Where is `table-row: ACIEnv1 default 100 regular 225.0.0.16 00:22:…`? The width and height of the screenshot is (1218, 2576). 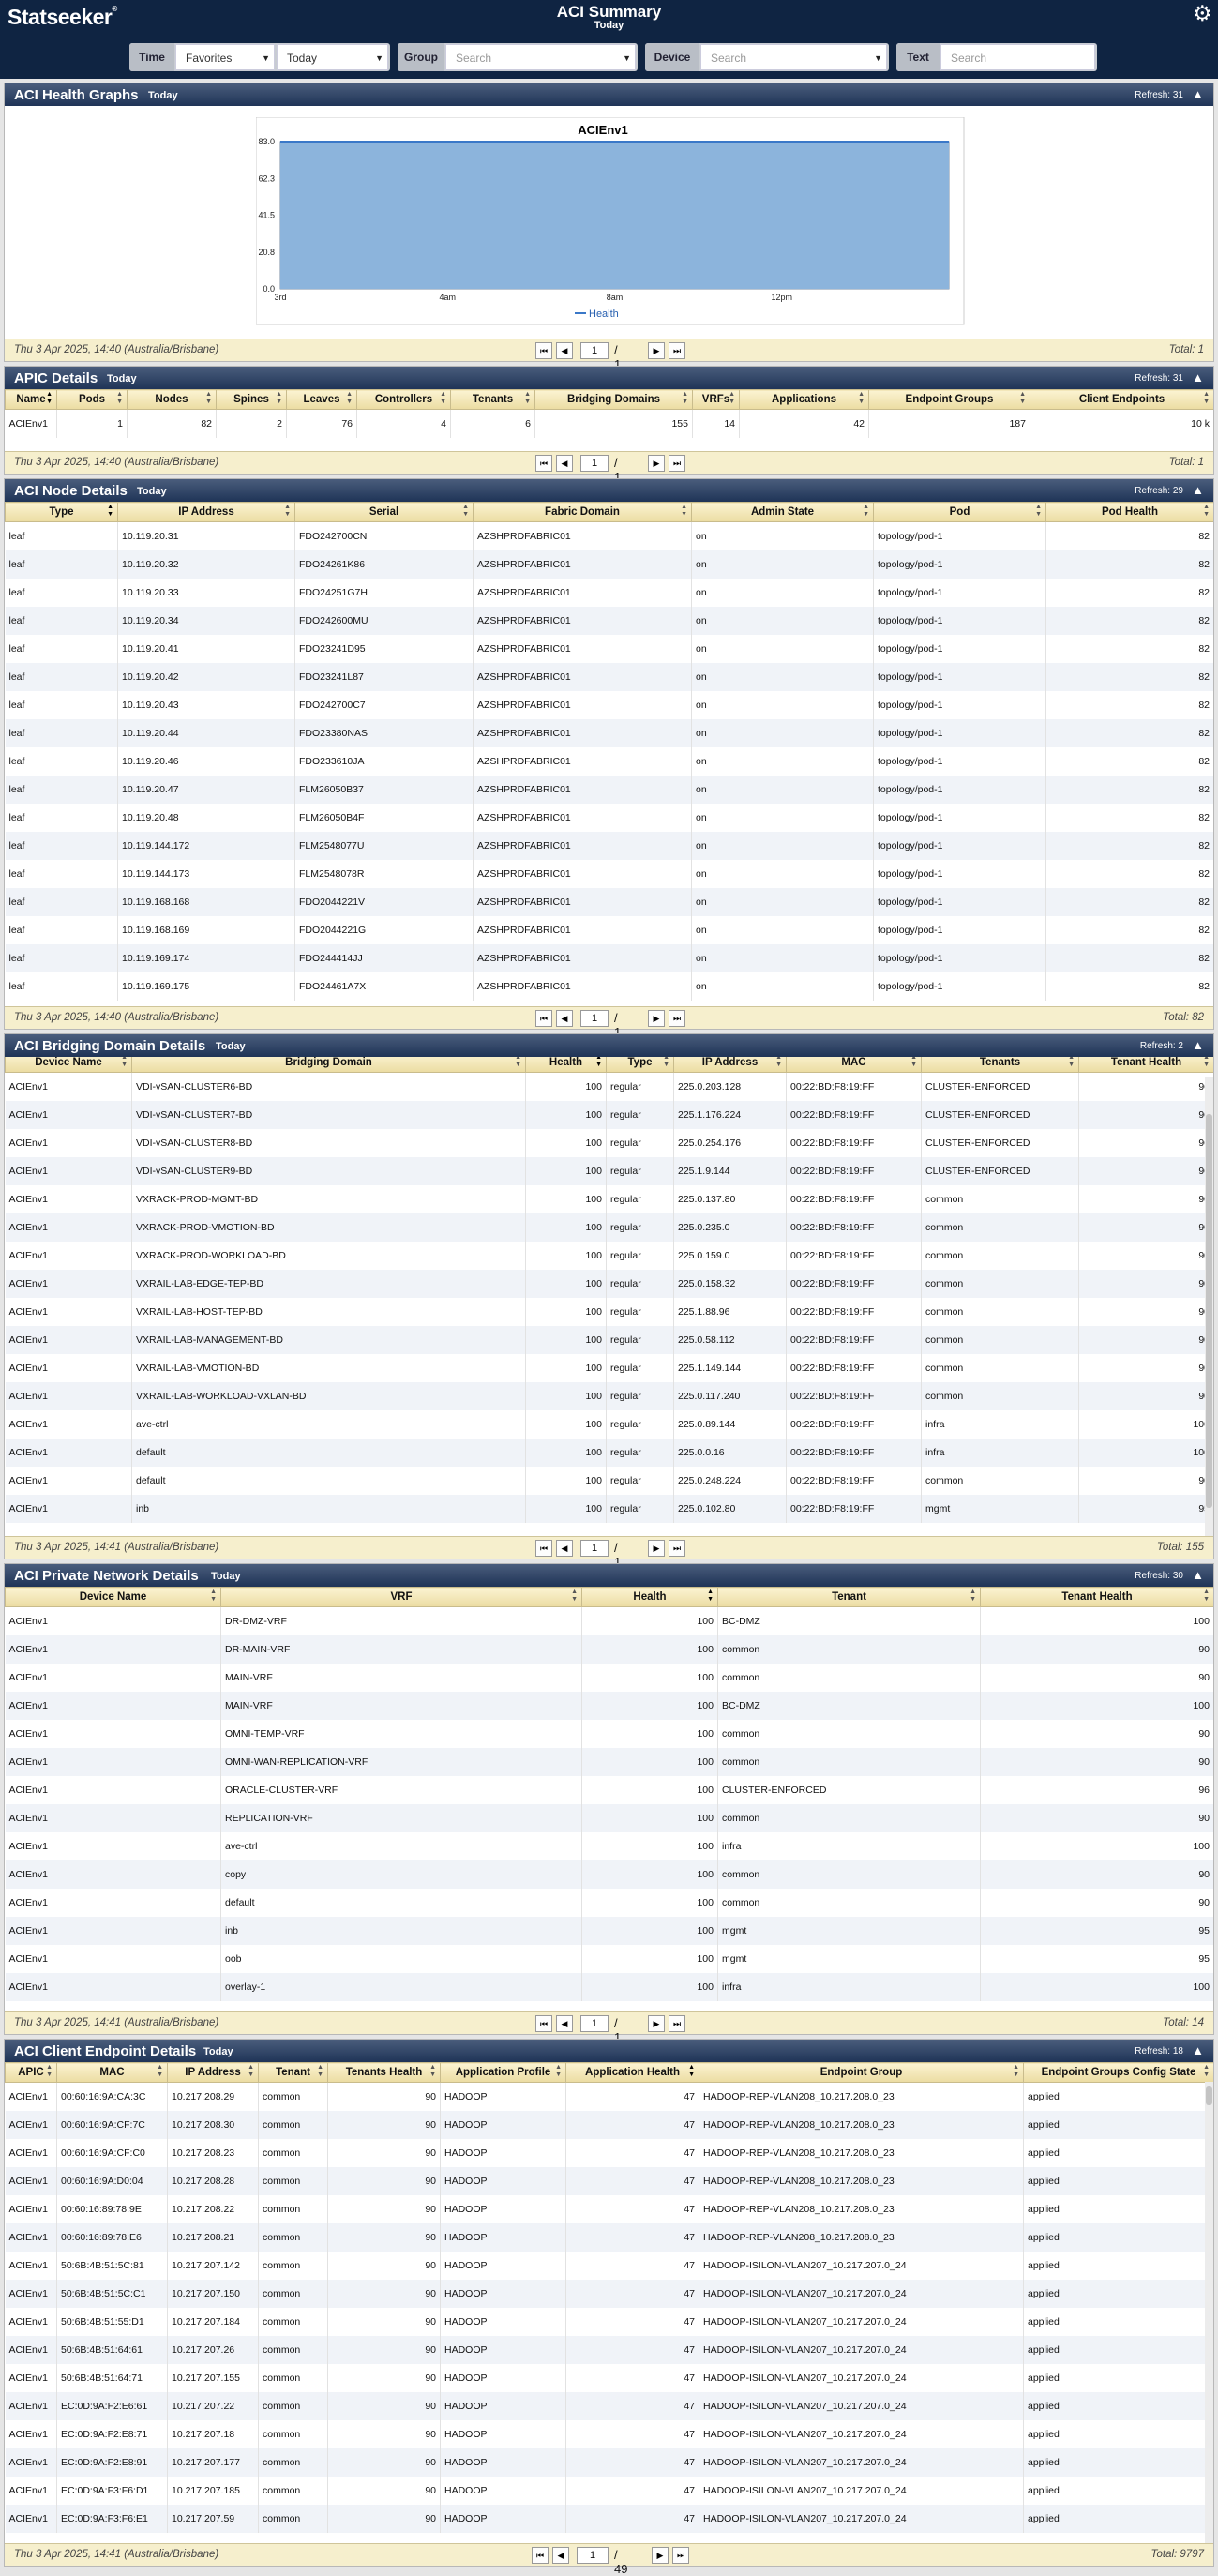
table-row: ACIEnv1 default 100 regular 225.0.0.16 00:22:… is located at coordinates (609, 1452).